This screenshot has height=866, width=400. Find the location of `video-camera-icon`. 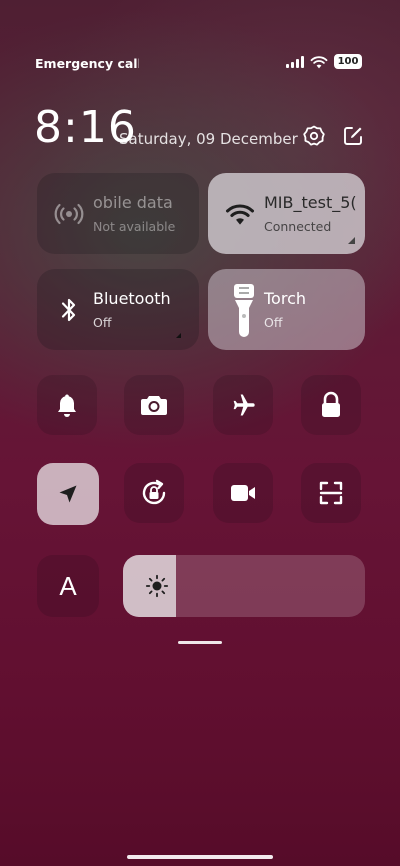

video-camera-icon is located at coordinates (243, 493).